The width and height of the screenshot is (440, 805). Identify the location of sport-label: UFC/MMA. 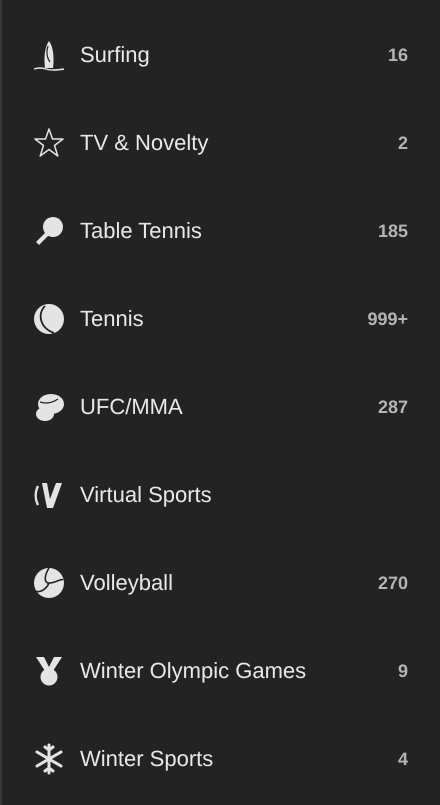
(132, 407).